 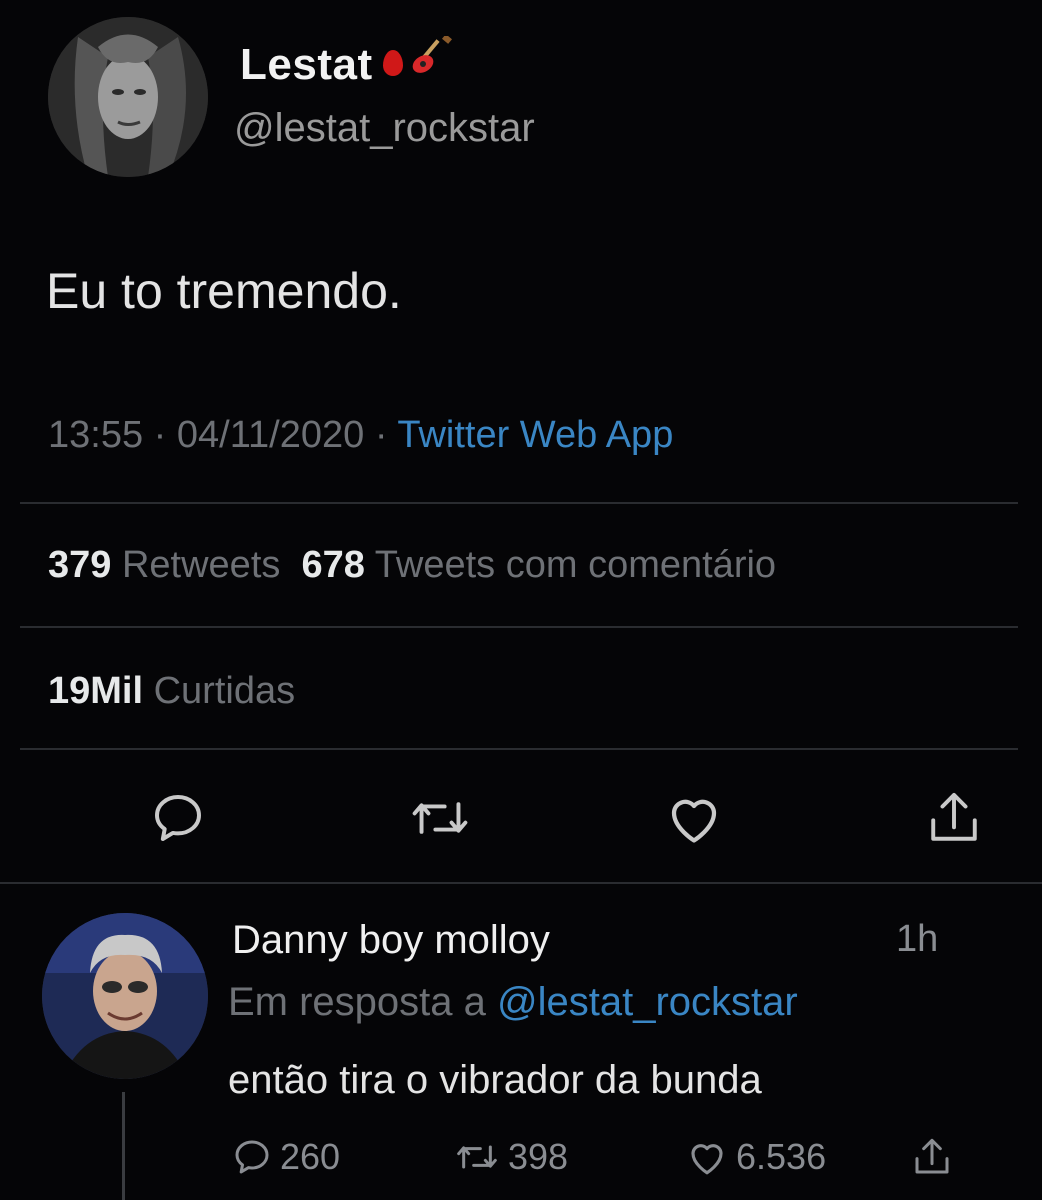 I want to click on in-reply-to-line: Em resposta a @lestat_rockstar, so click(x=513, y=1002).